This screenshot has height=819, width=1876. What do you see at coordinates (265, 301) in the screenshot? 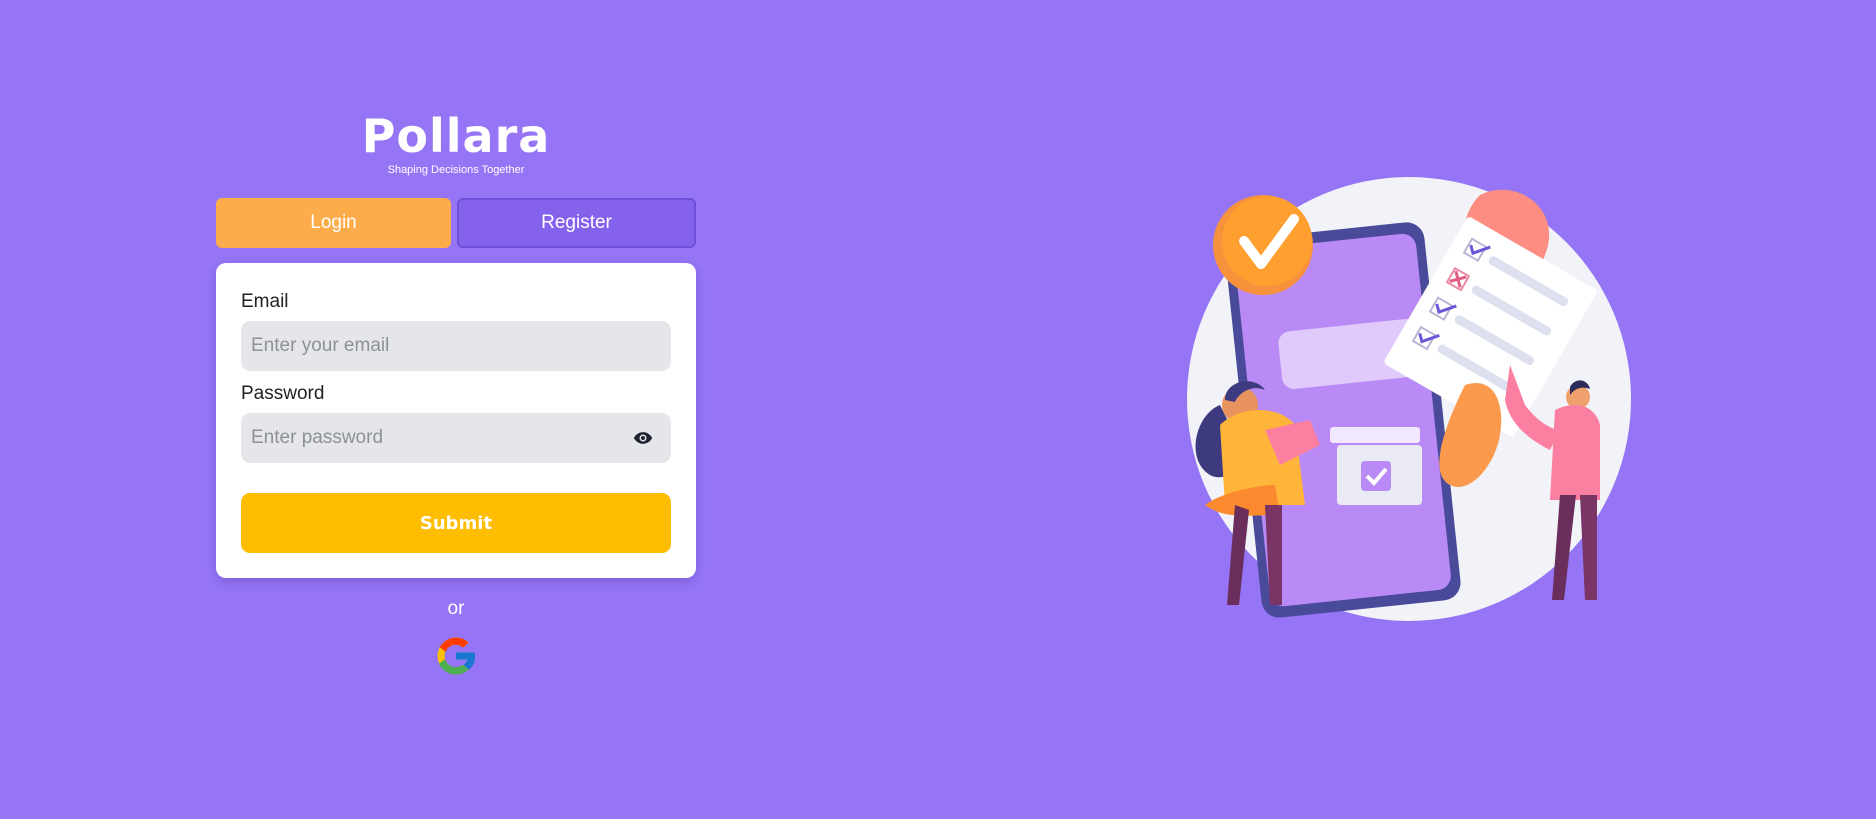
I see `email-label: Email` at bounding box center [265, 301].